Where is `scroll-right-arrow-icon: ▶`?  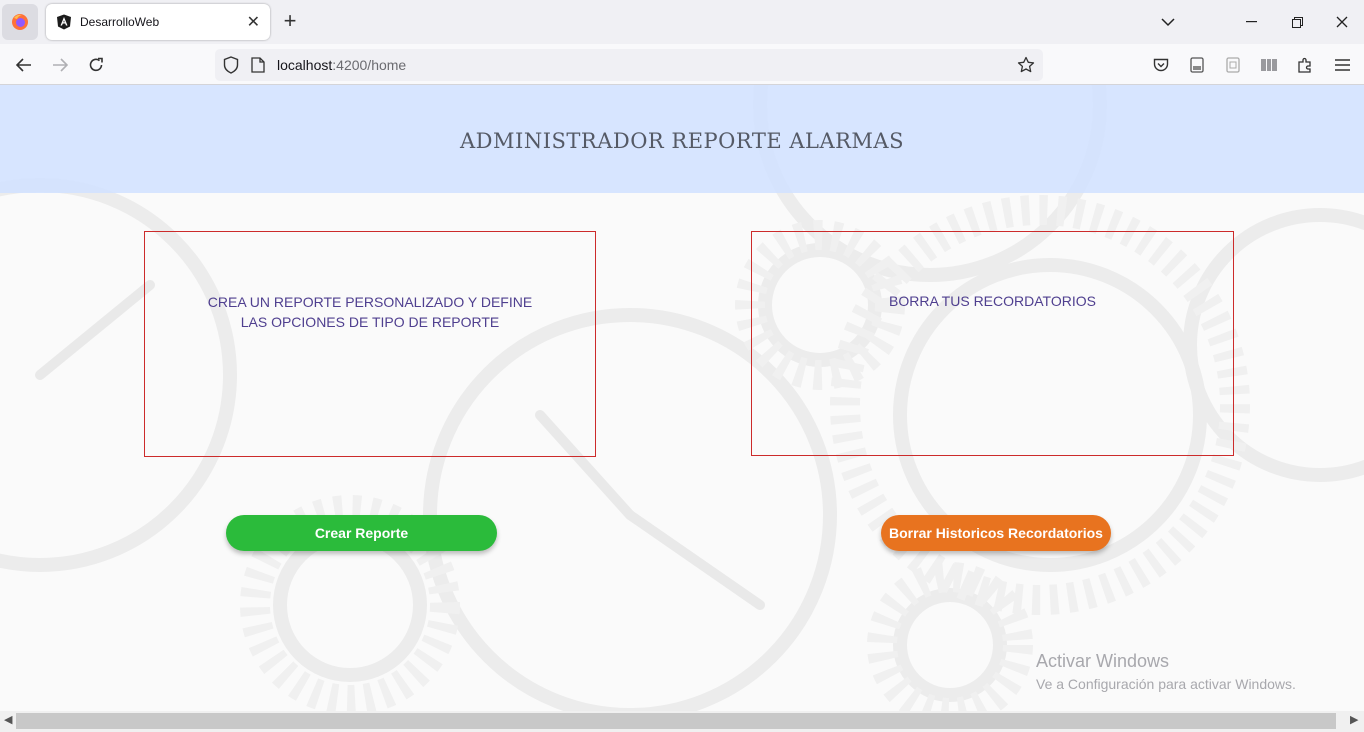
scroll-right-arrow-icon: ▶ is located at coordinates (1354, 719).